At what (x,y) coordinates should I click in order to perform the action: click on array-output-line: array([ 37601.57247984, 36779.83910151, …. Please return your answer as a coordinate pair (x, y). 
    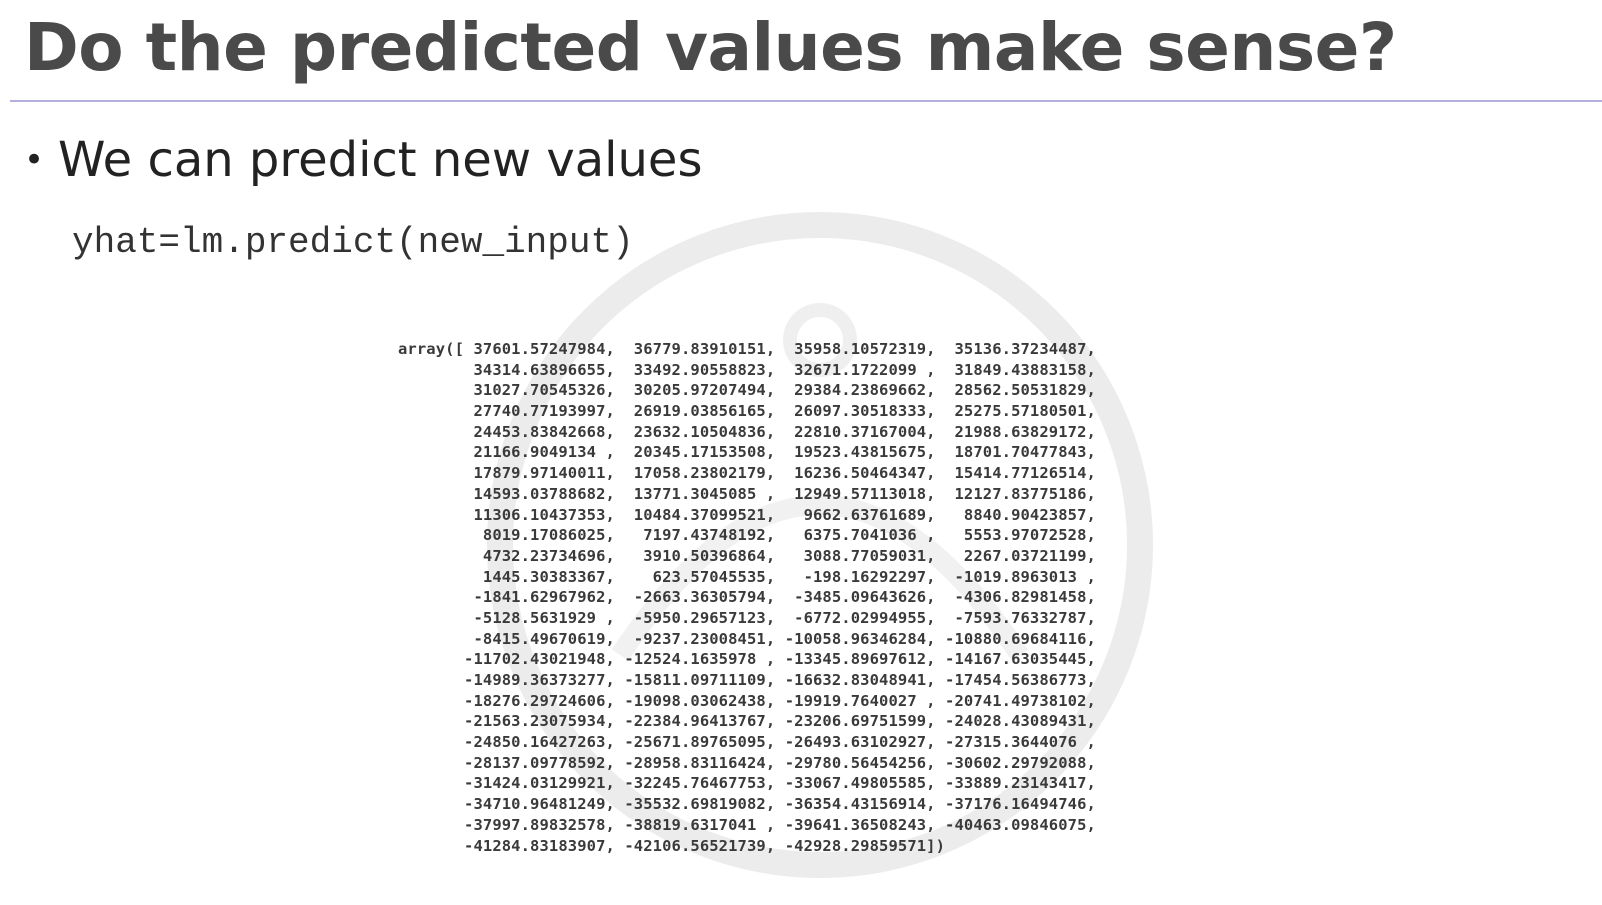
    Looking at the image, I should click on (747, 349).